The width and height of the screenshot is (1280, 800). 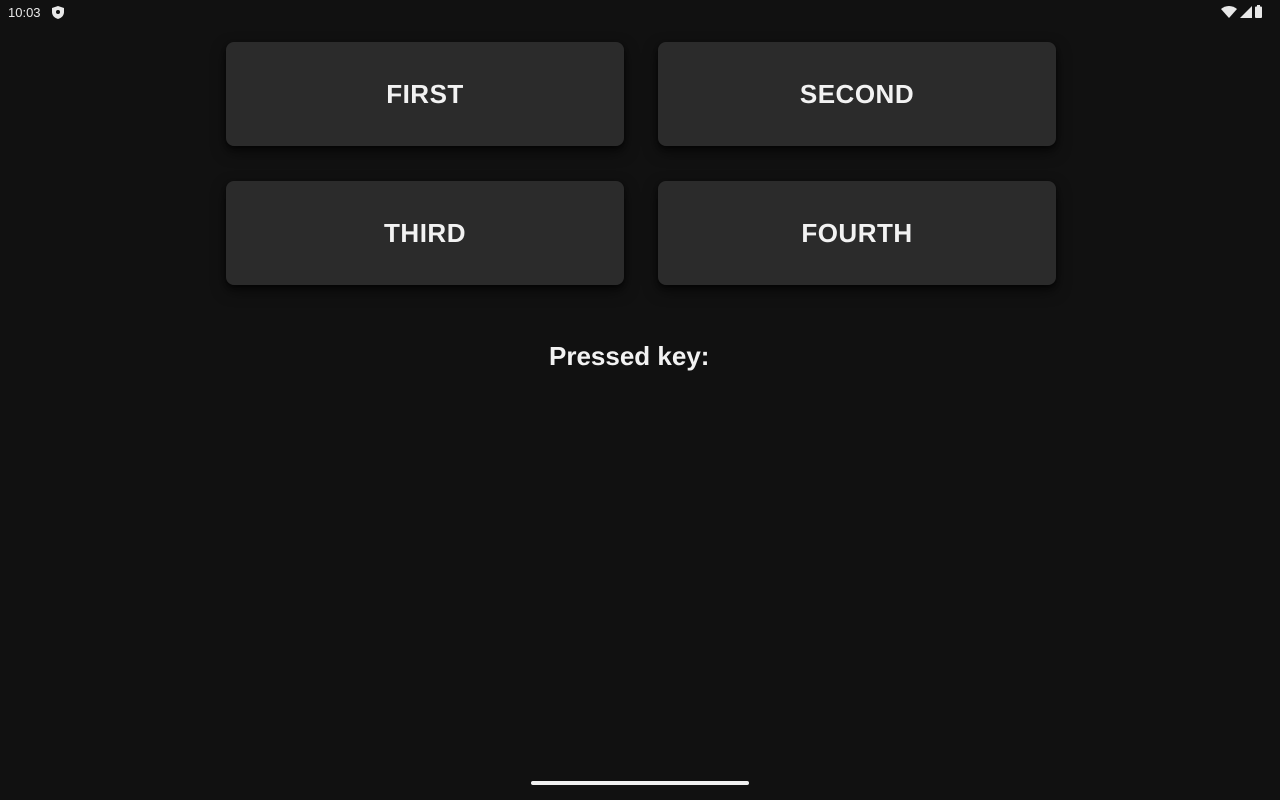 I want to click on pressed-key-label: Pressed key:, so click(x=629, y=355).